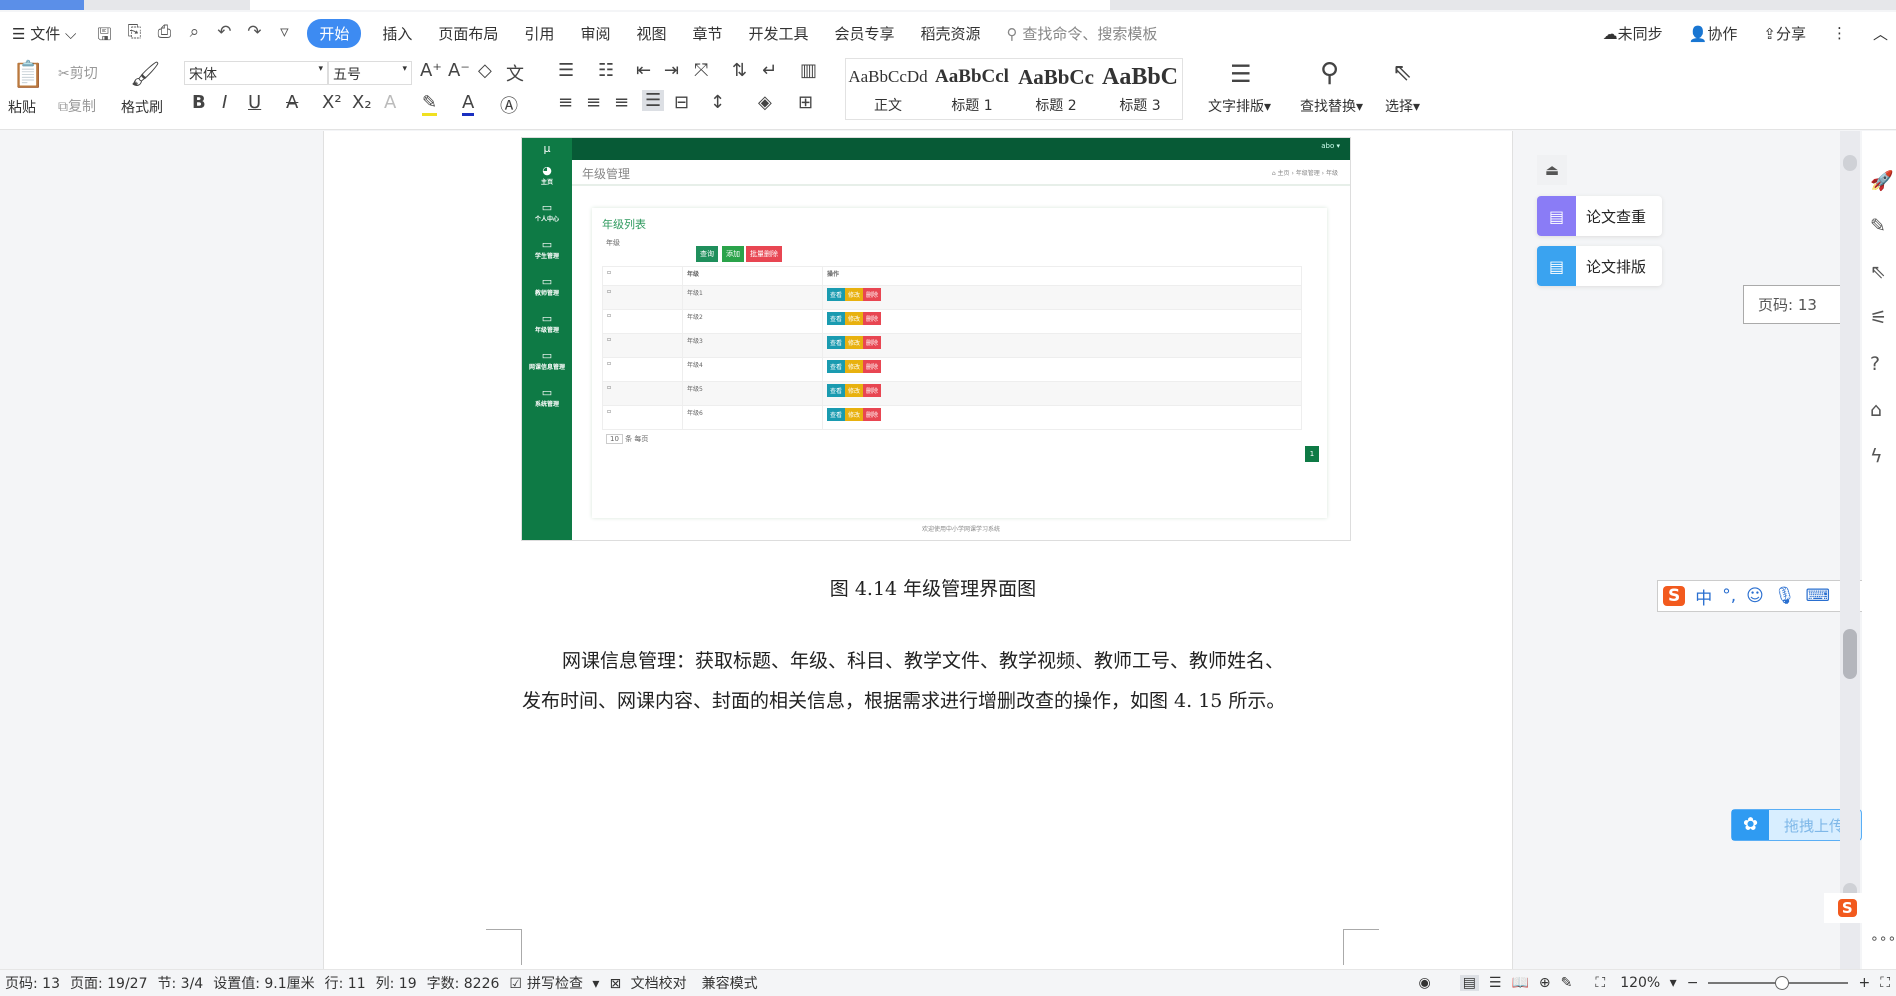 Image resolution: width=1896 pixels, height=996 pixels. I want to click on bold-icon: B, so click(199, 102).